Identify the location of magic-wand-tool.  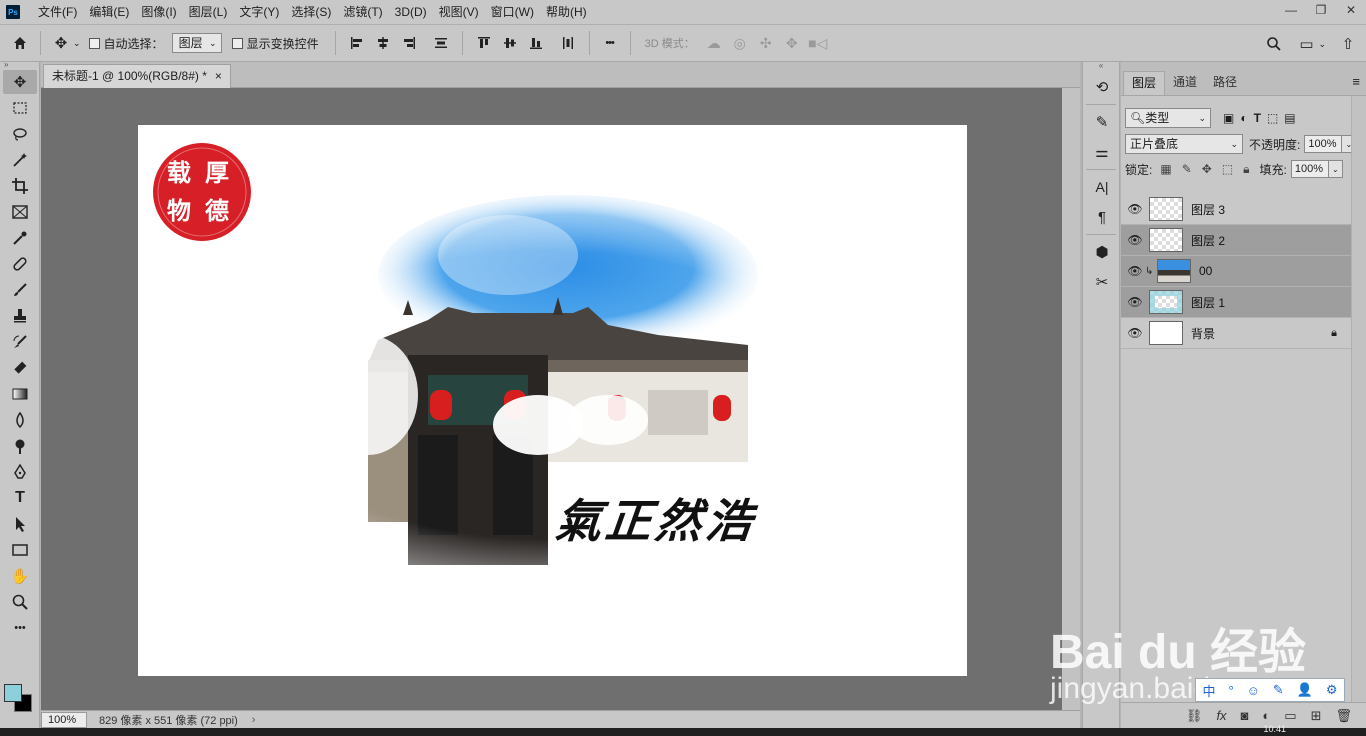
(20, 160).